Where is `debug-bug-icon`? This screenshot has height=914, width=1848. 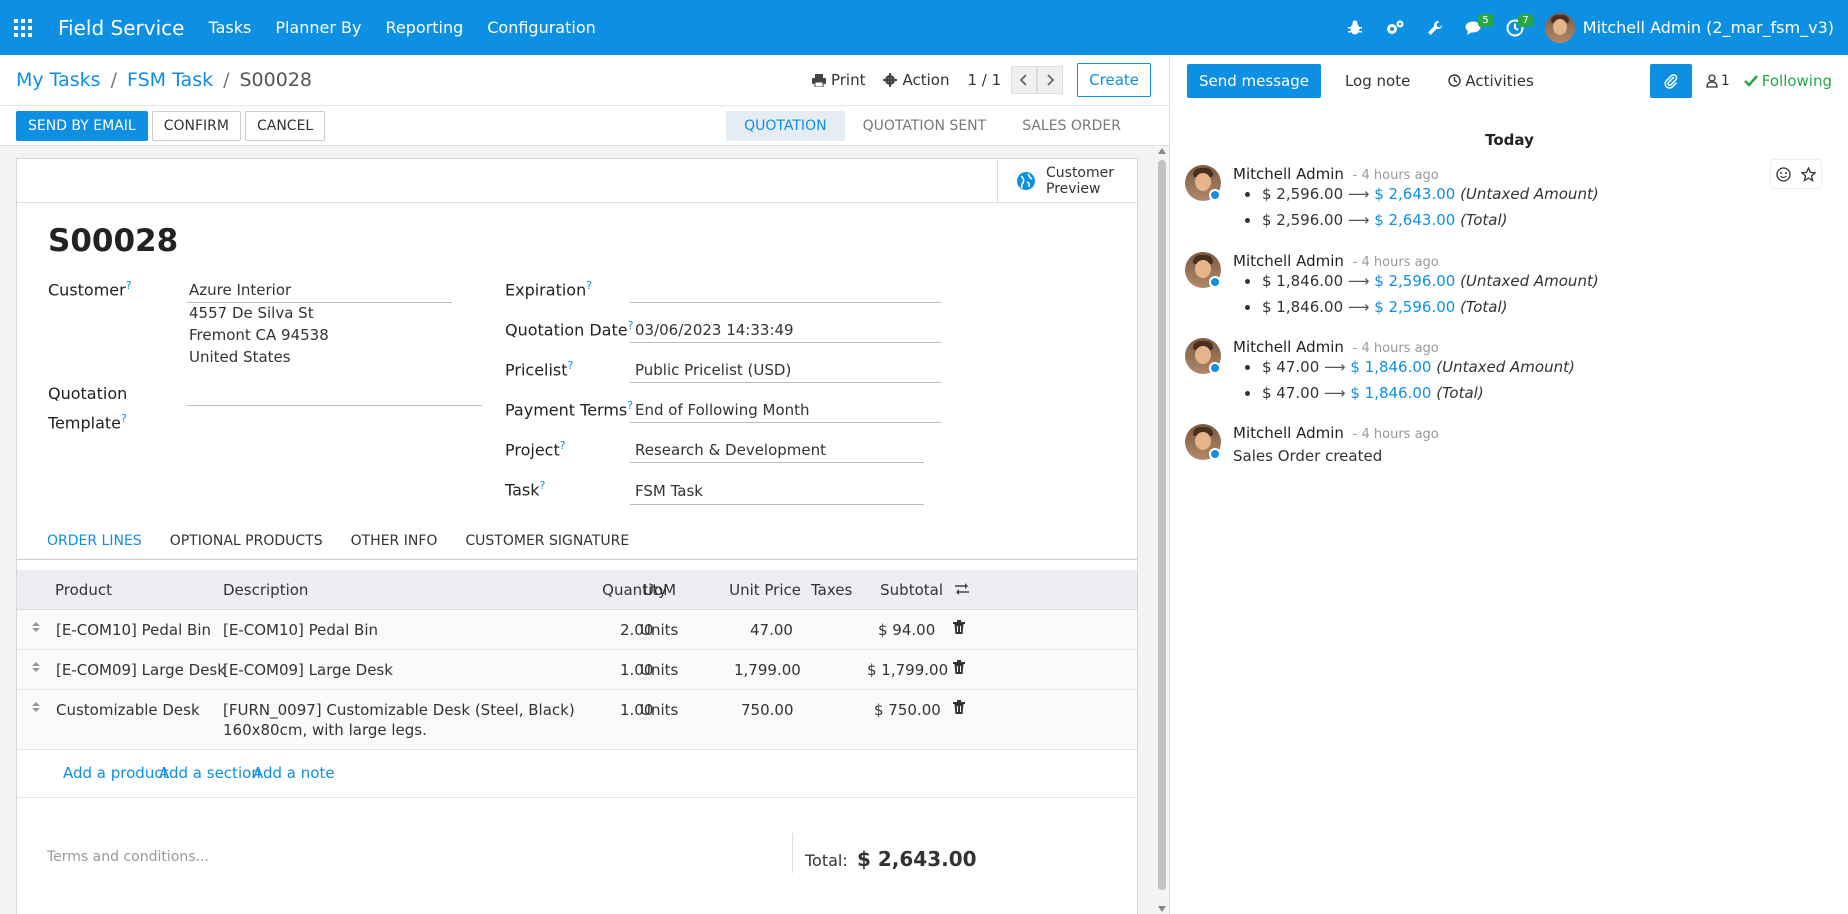
debug-bug-icon is located at coordinates (1355, 27).